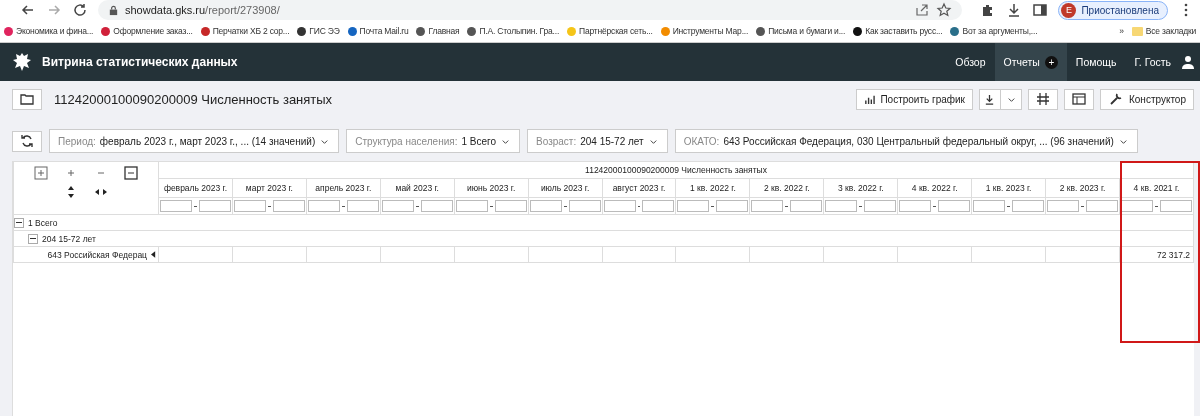  Describe the element at coordinates (69, 238) in the screenshot. I see `row-label: 204 15-72 лет` at that location.